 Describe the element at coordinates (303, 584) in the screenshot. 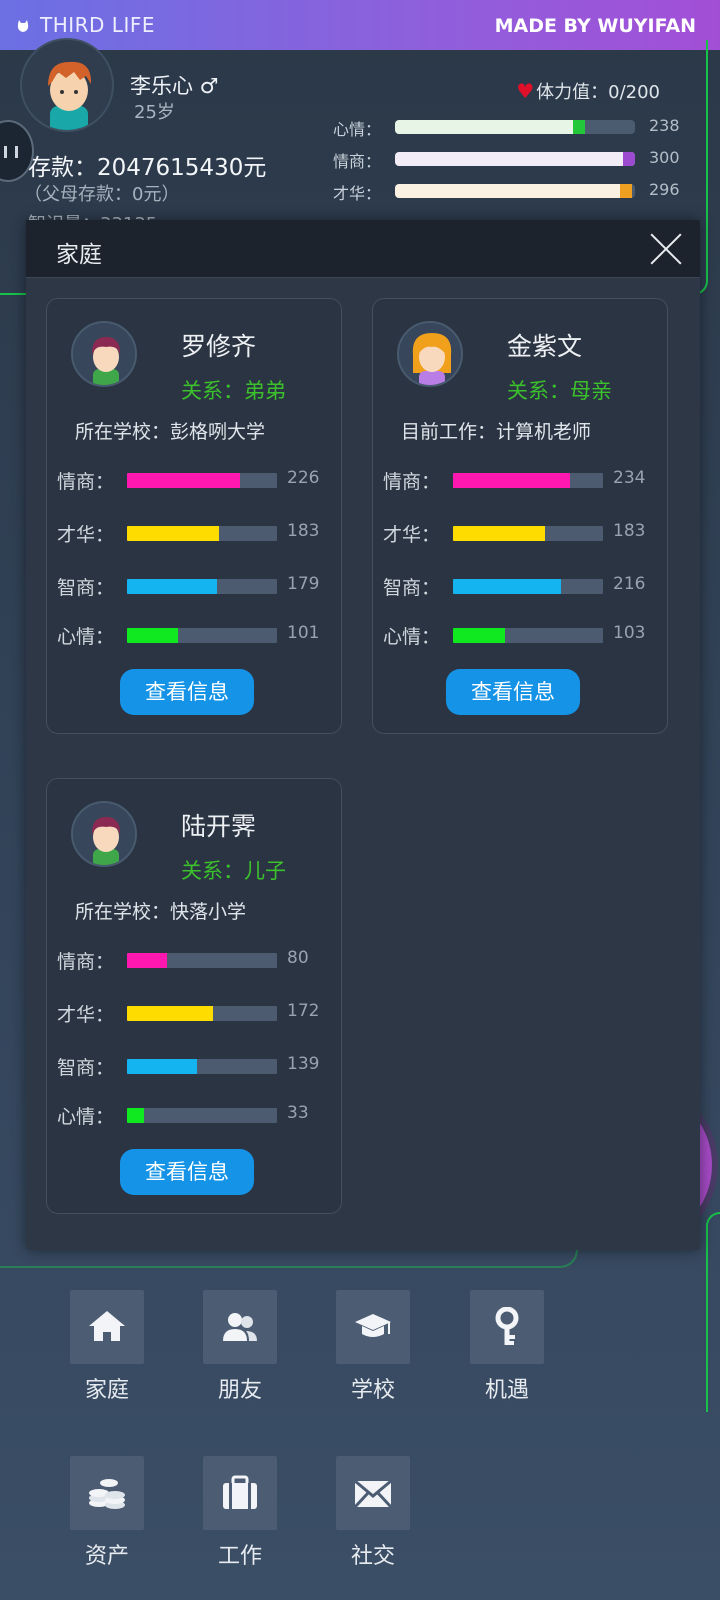

I see `member-stat-value: 179` at that location.